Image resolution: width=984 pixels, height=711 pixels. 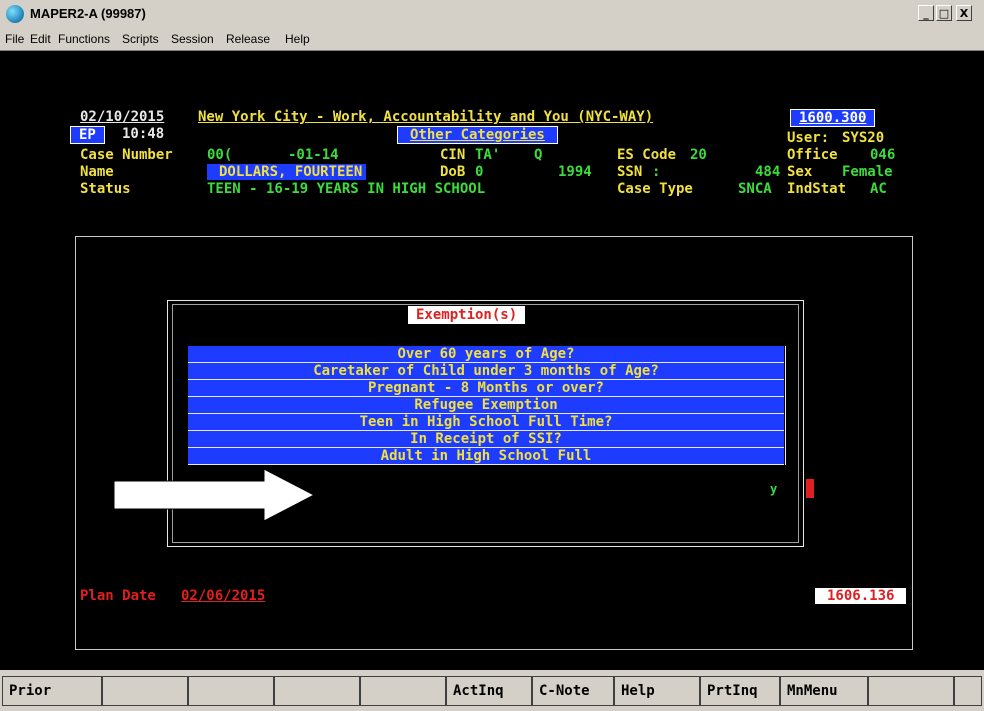 What do you see at coordinates (488, 155) in the screenshot?
I see `cin-a: TA'` at bounding box center [488, 155].